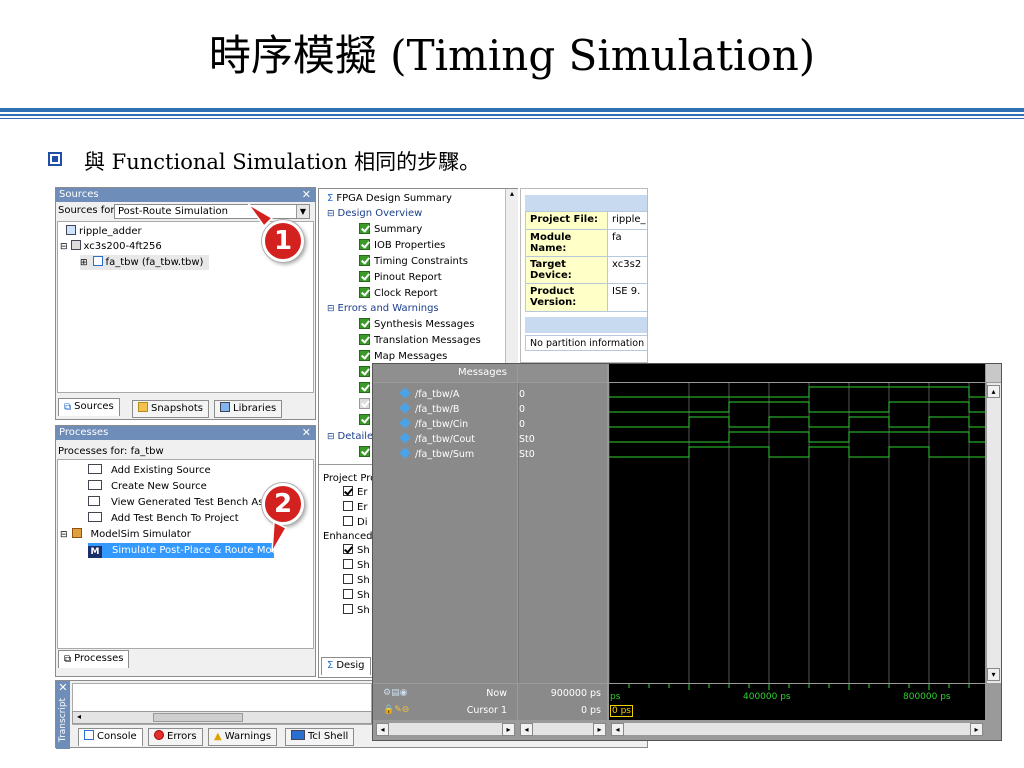 This screenshot has width=1024, height=768. I want to click on signal-name-cin: /fa_tbw/Cin, so click(420, 424).